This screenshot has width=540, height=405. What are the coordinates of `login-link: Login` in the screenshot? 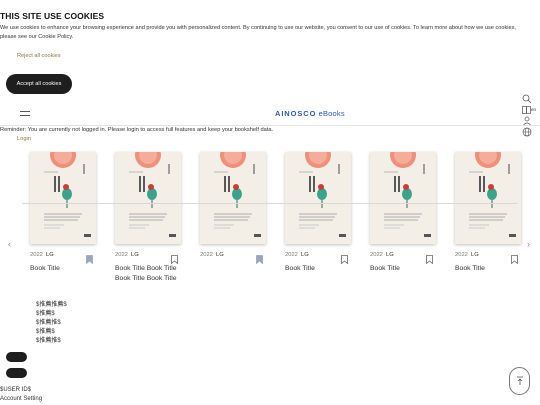 It's located at (24, 139).